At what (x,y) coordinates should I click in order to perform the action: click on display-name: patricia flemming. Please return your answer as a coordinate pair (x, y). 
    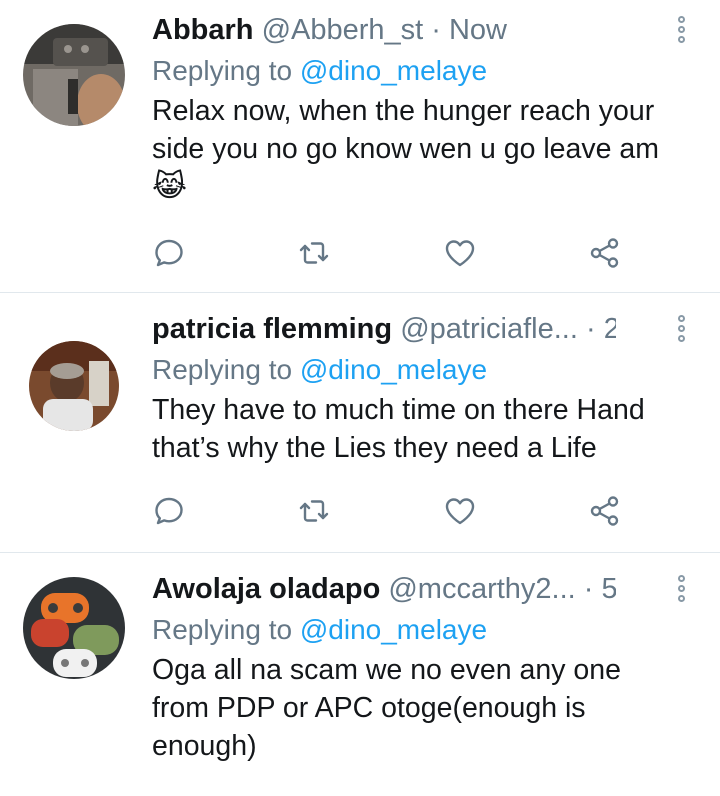
    Looking at the image, I should click on (272, 329).